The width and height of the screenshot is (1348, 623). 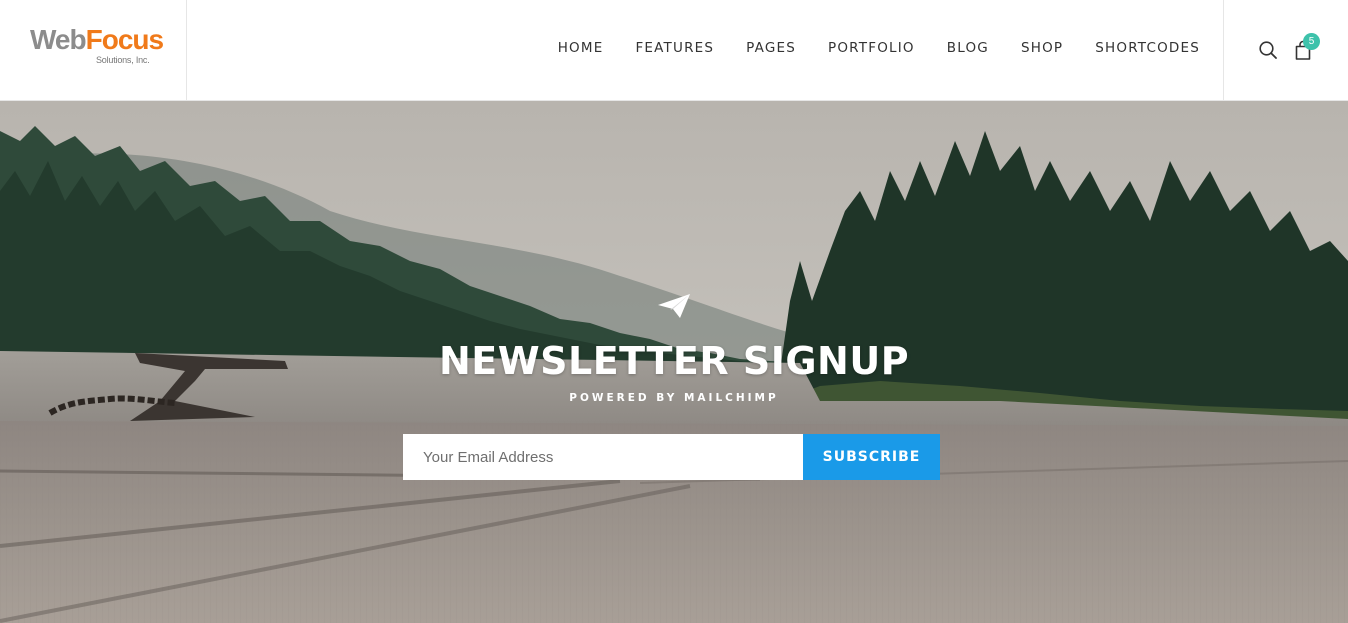 What do you see at coordinates (771, 48) in the screenshot?
I see `nav-item-pages: PAGES` at bounding box center [771, 48].